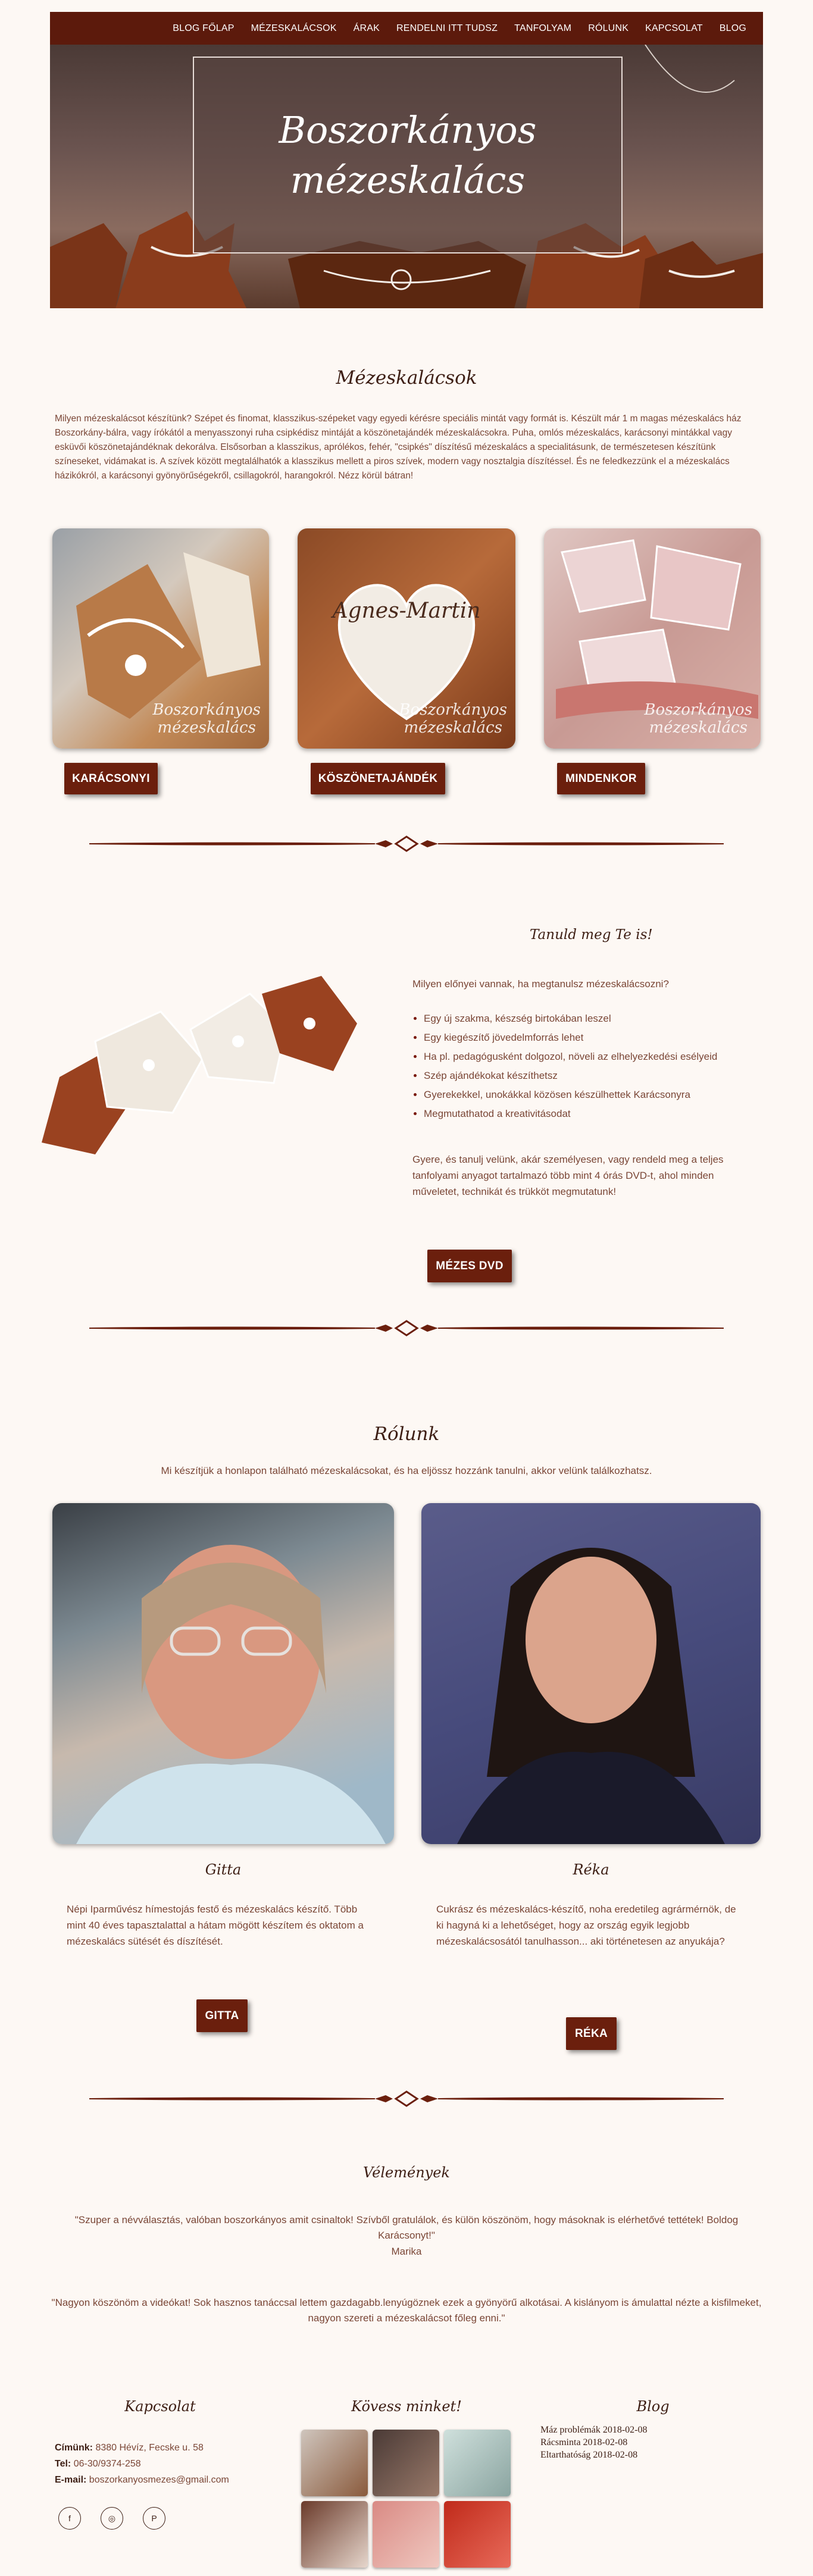  Describe the element at coordinates (71, 2480) in the screenshot. I see `email-label: E-mail:` at that location.